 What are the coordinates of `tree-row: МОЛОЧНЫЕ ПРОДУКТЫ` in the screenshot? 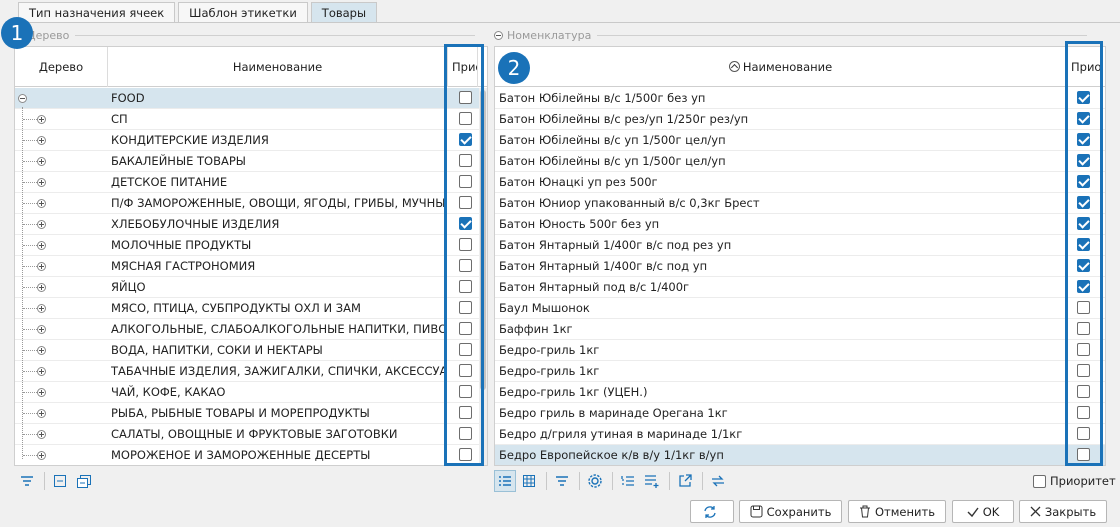 It's located at (251, 245).